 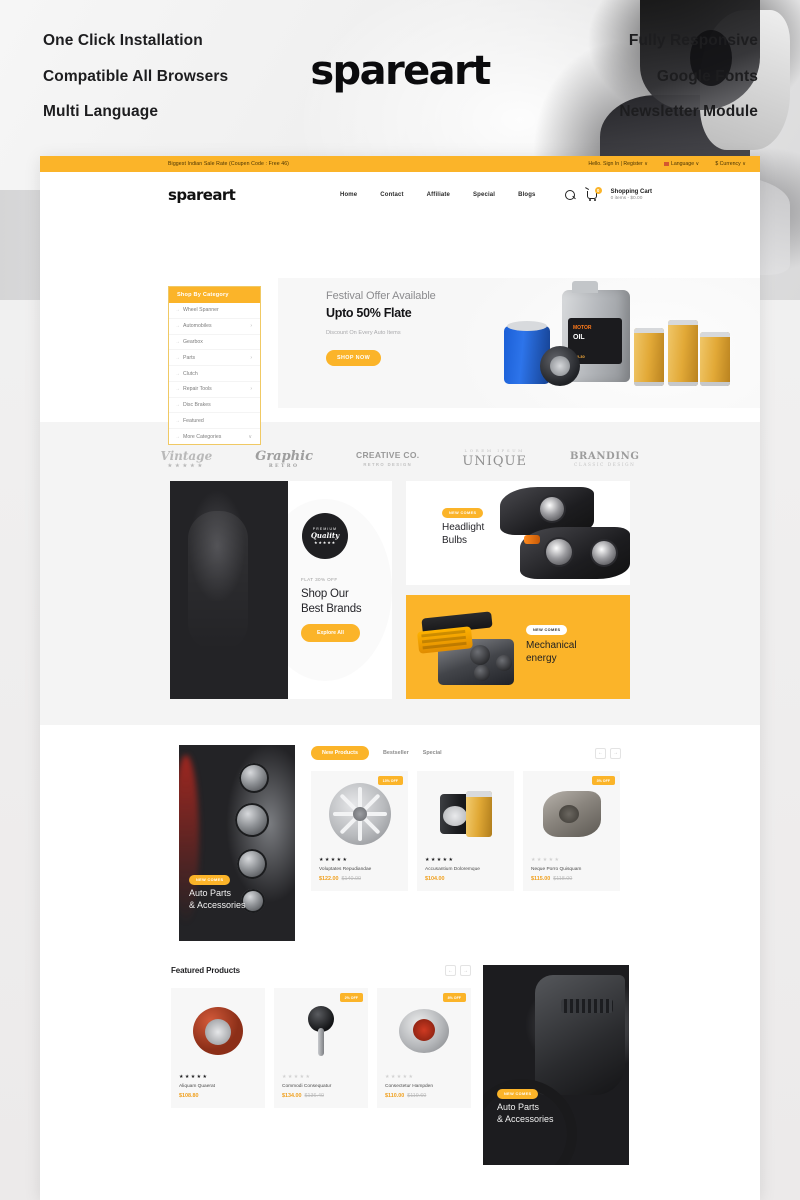 What do you see at coordinates (603, 780) in the screenshot?
I see `discount-badge: 3% OFF` at bounding box center [603, 780].